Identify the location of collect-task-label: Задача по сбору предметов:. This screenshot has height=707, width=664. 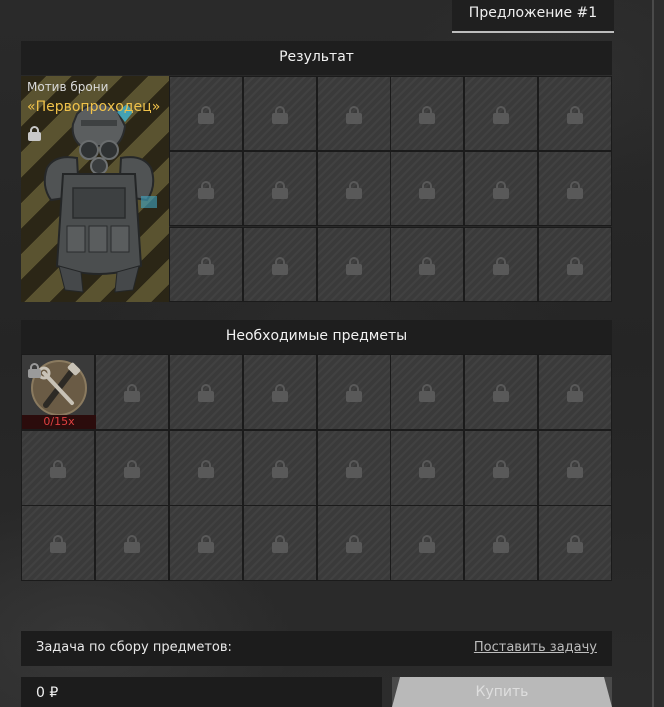
(134, 647).